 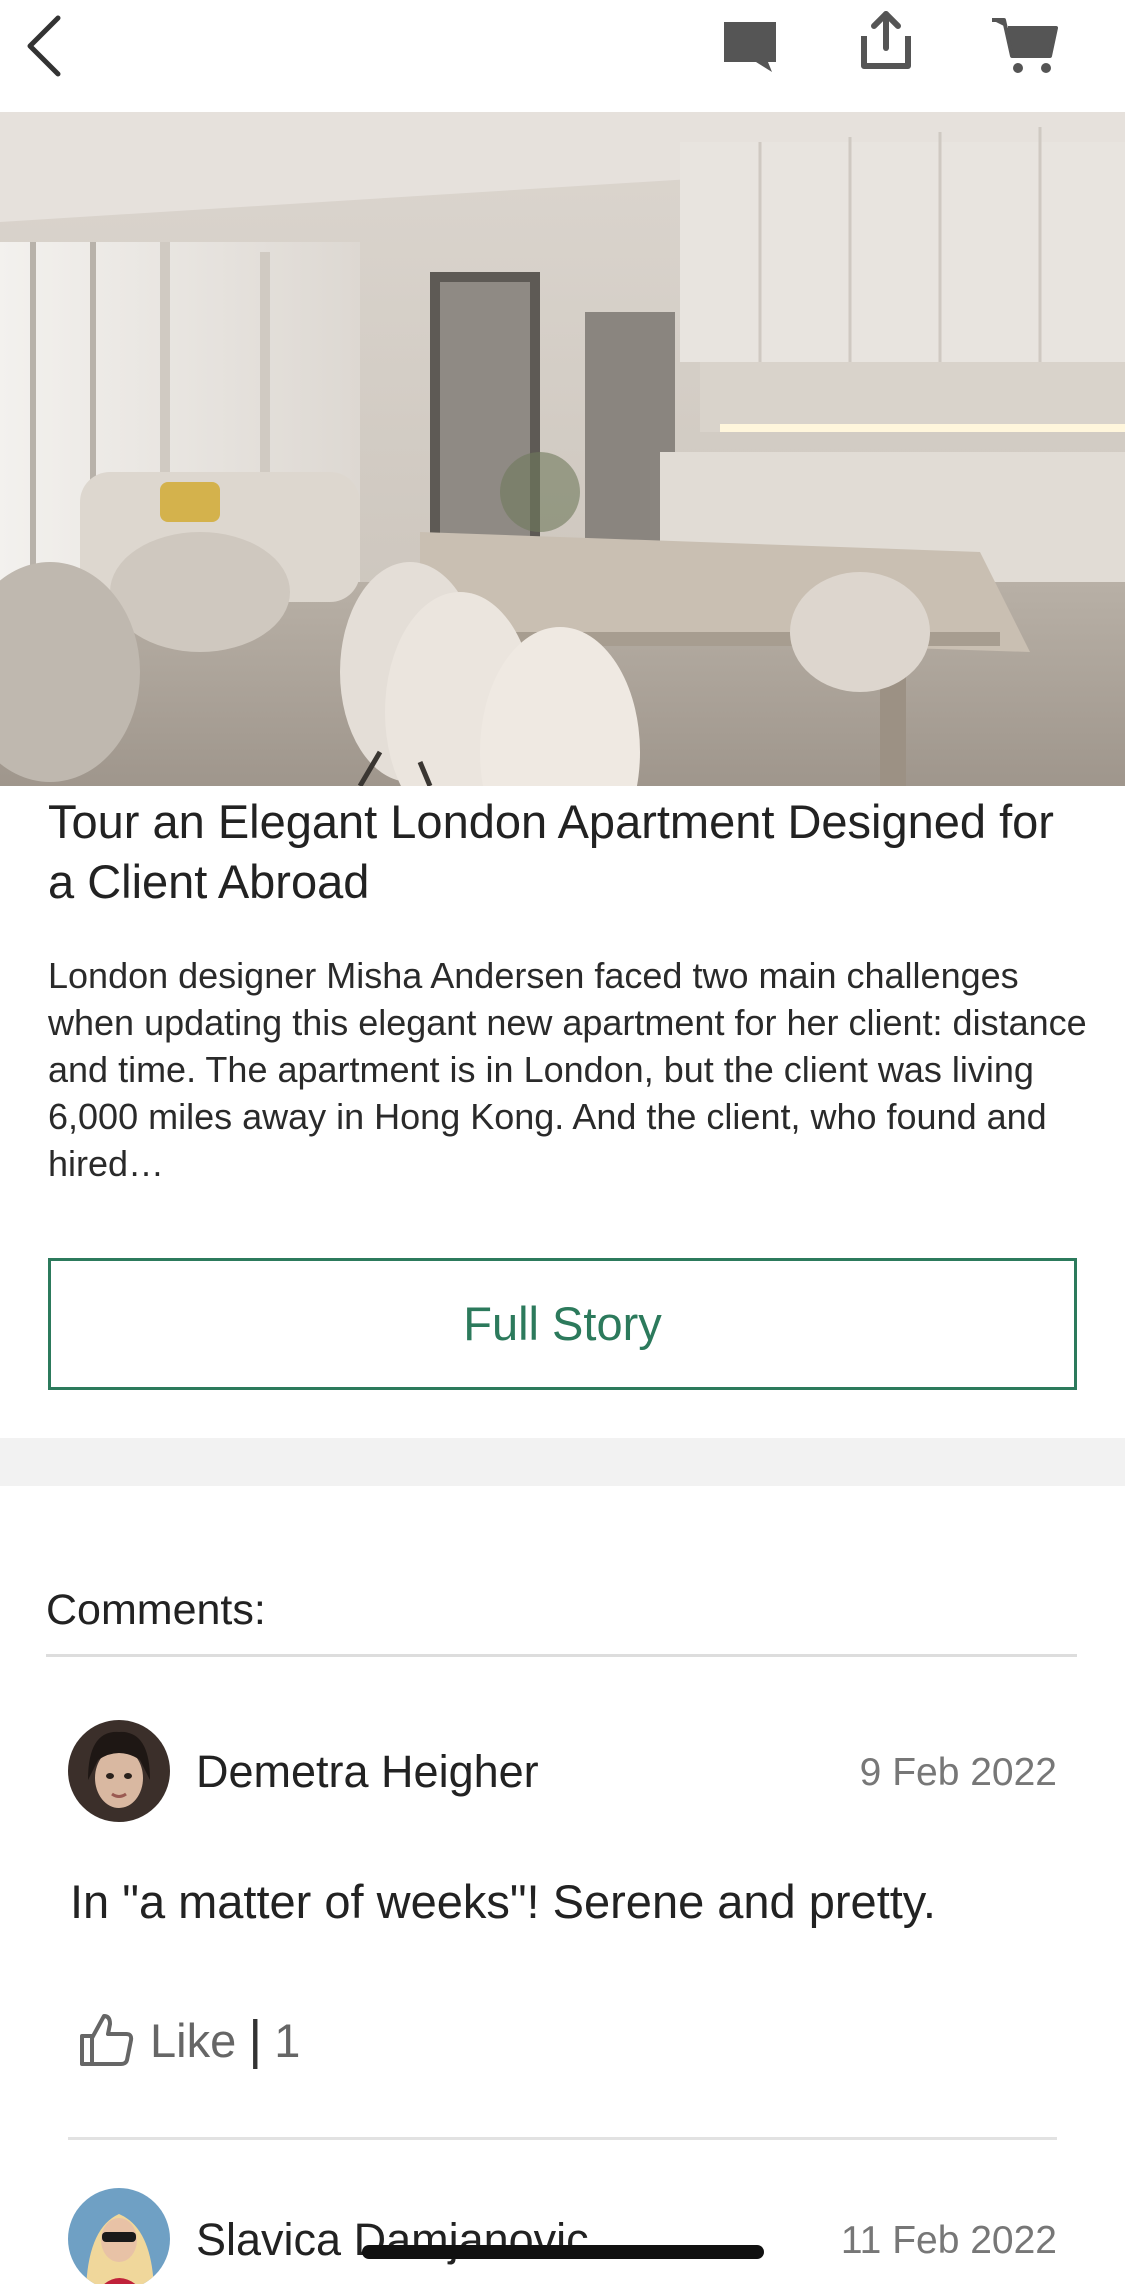 I want to click on like-button: Like, so click(x=193, y=2040).